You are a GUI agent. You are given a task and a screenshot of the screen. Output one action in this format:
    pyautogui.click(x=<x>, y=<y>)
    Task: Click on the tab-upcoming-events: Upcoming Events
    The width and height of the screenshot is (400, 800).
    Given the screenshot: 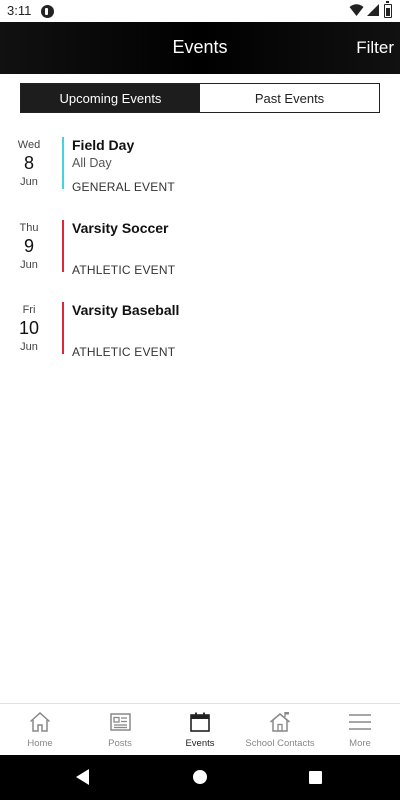 What is the action you would take?
    pyautogui.click(x=110, y=98)
    